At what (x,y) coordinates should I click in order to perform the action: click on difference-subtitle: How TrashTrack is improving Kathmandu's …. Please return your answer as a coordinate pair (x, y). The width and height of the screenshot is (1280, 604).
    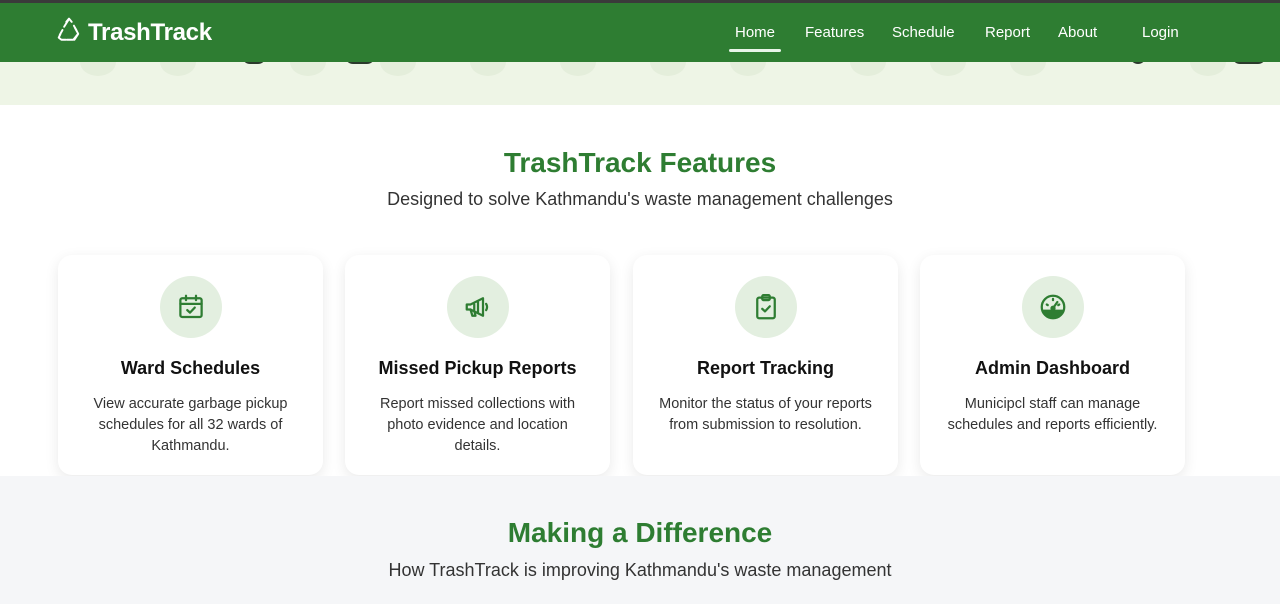
    Looking at the image, I should click on (640, 570).